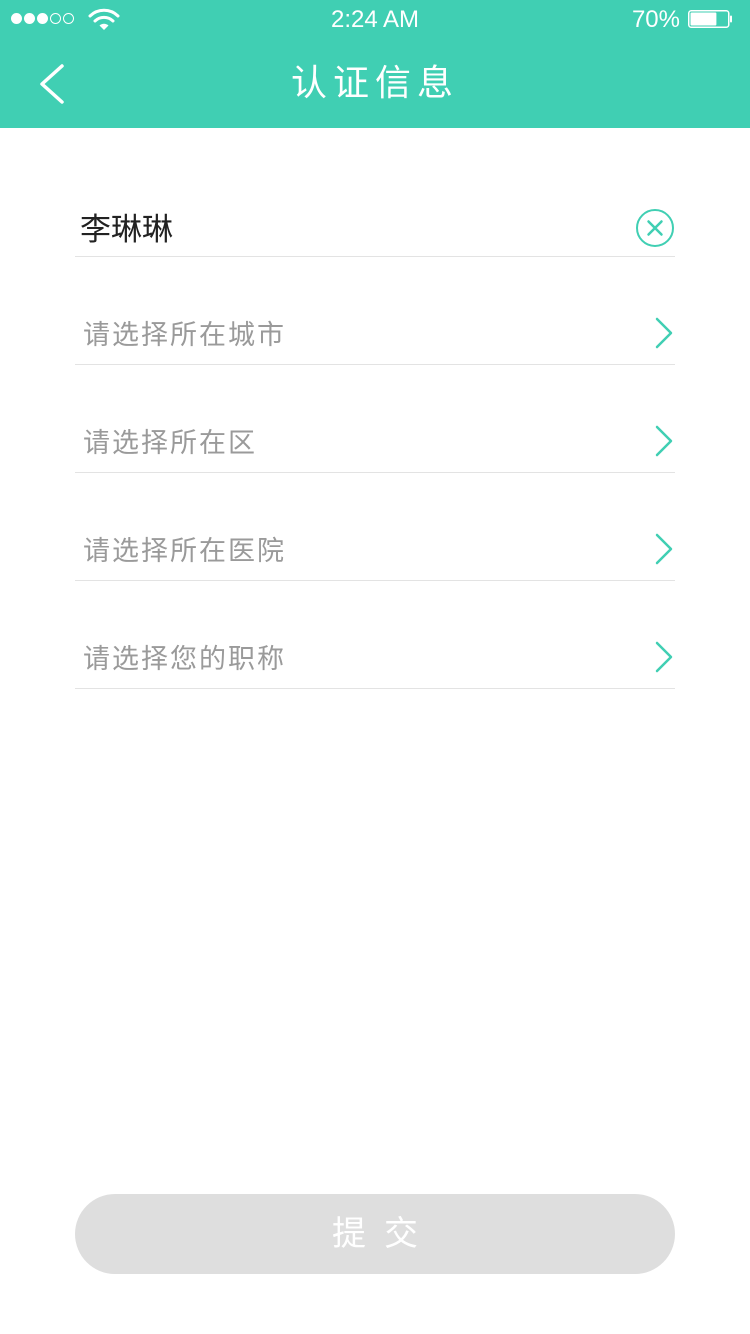 The image size is (750, 1334). I want to click on district-select: 请选择所在区, so click(375, 444).